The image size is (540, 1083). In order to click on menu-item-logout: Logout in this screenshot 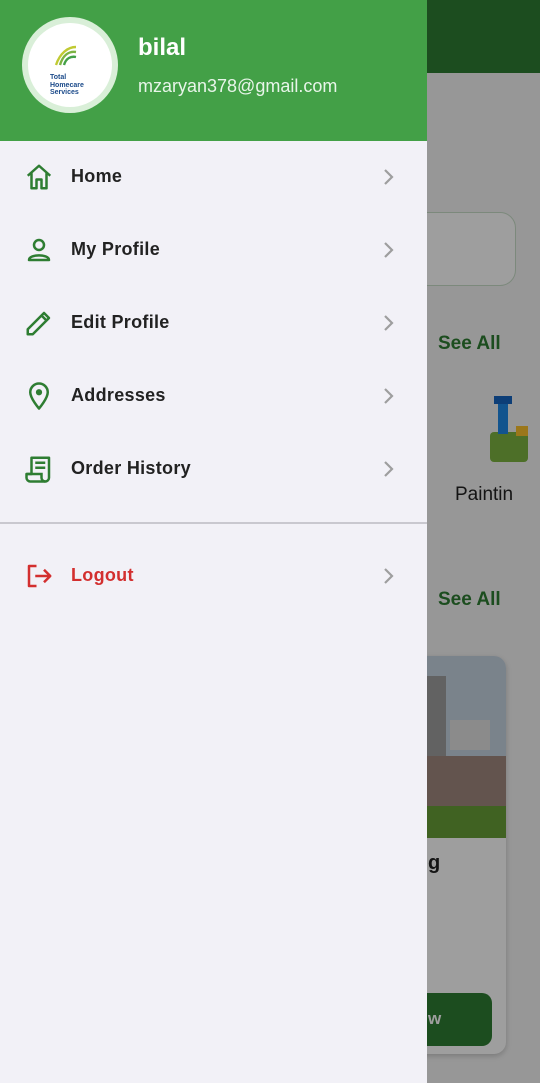, I will do `click(213, 575)`.